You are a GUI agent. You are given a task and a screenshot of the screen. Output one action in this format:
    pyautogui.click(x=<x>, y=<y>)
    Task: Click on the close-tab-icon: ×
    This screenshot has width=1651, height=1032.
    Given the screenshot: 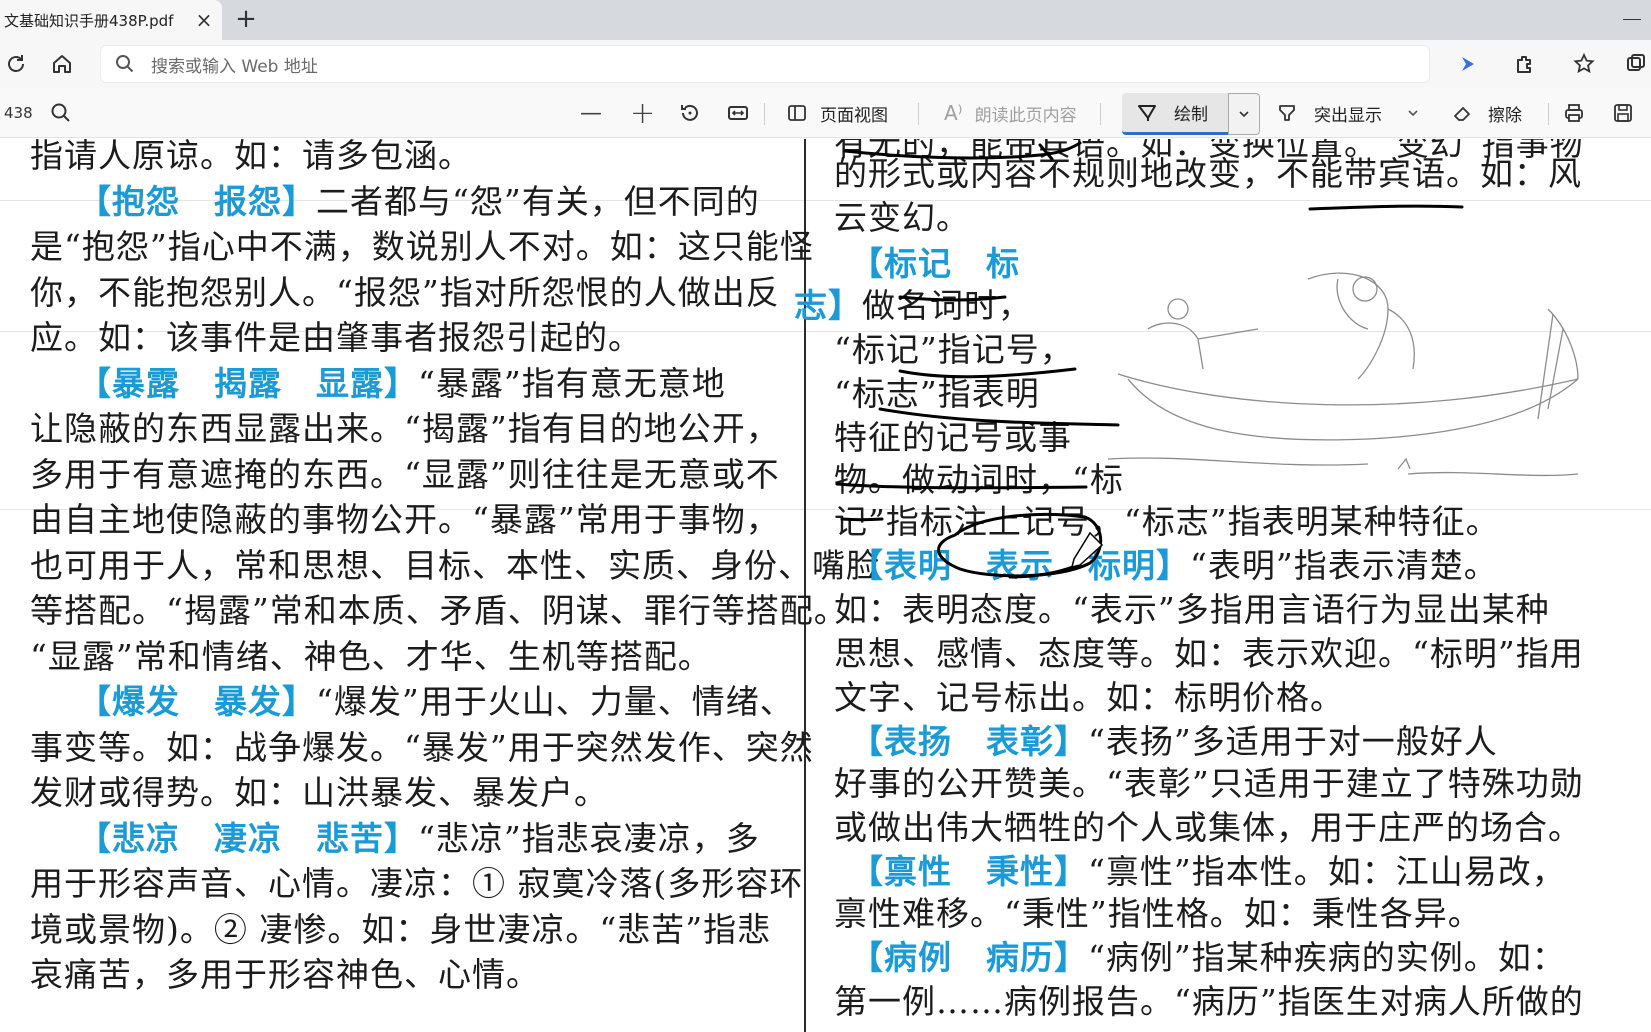 What is the action you would take?
    pyautogui.click(x=204, y=20)
    